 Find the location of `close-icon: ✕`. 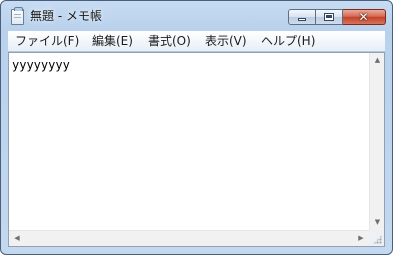

close-icon: ✕ is located at coordinates (363, 17).